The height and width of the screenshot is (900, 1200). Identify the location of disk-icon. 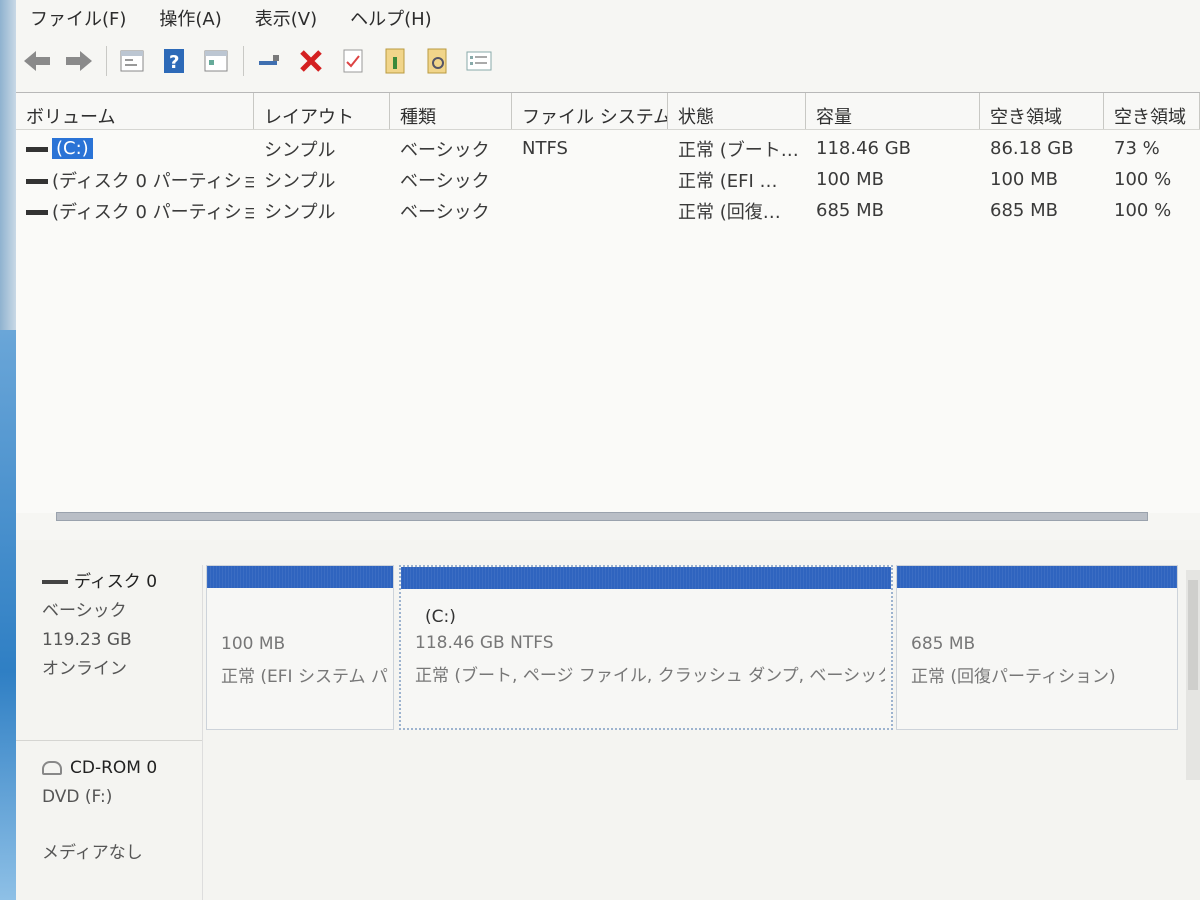
(55, 582).